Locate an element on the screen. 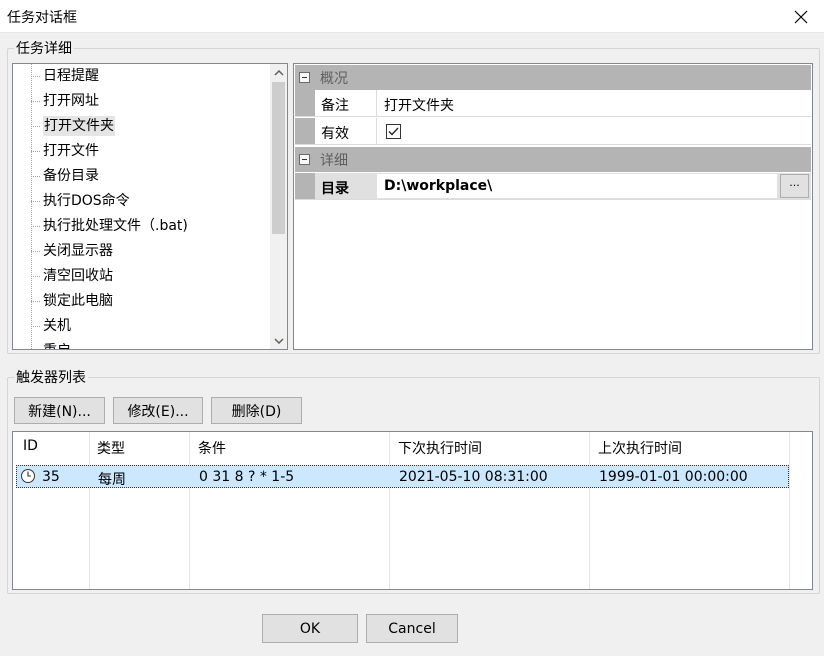 This screenshot has width=824, height=656. column-header-last-run: 上次执行时间 is located at coordinates (640, 448).